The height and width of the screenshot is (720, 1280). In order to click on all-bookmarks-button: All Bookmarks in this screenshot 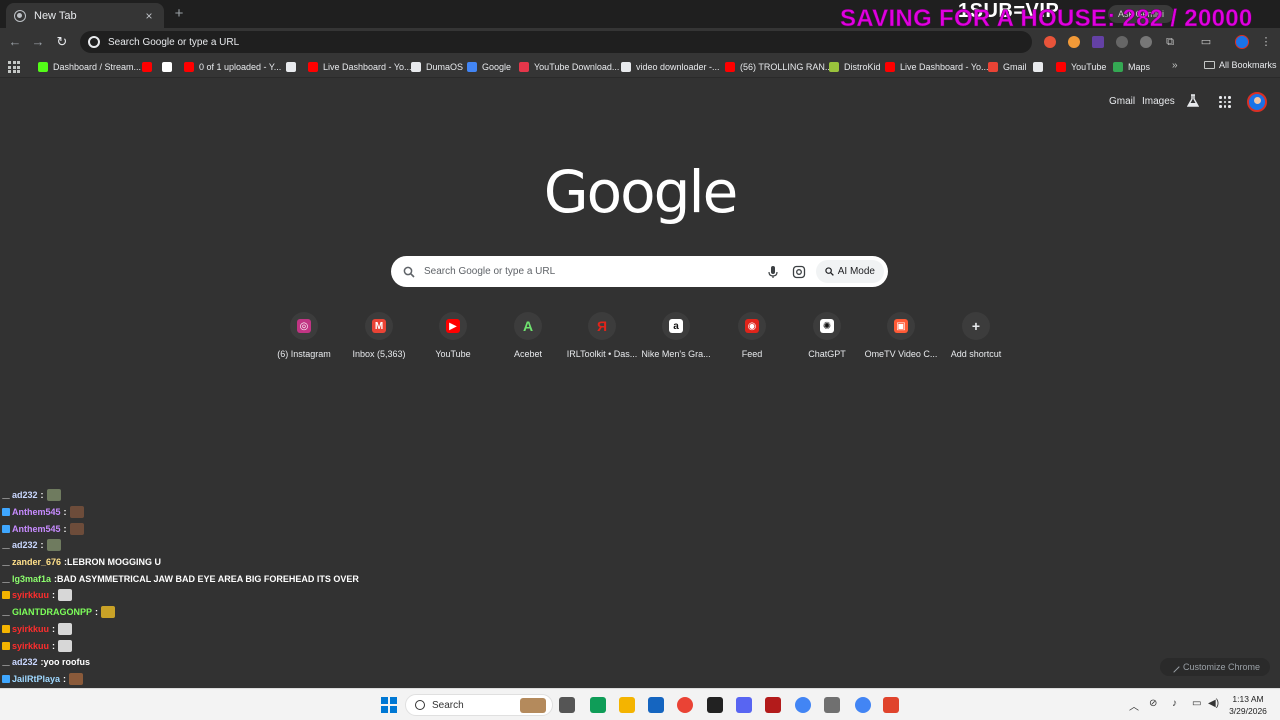, I will do `click(1240, 65)`.